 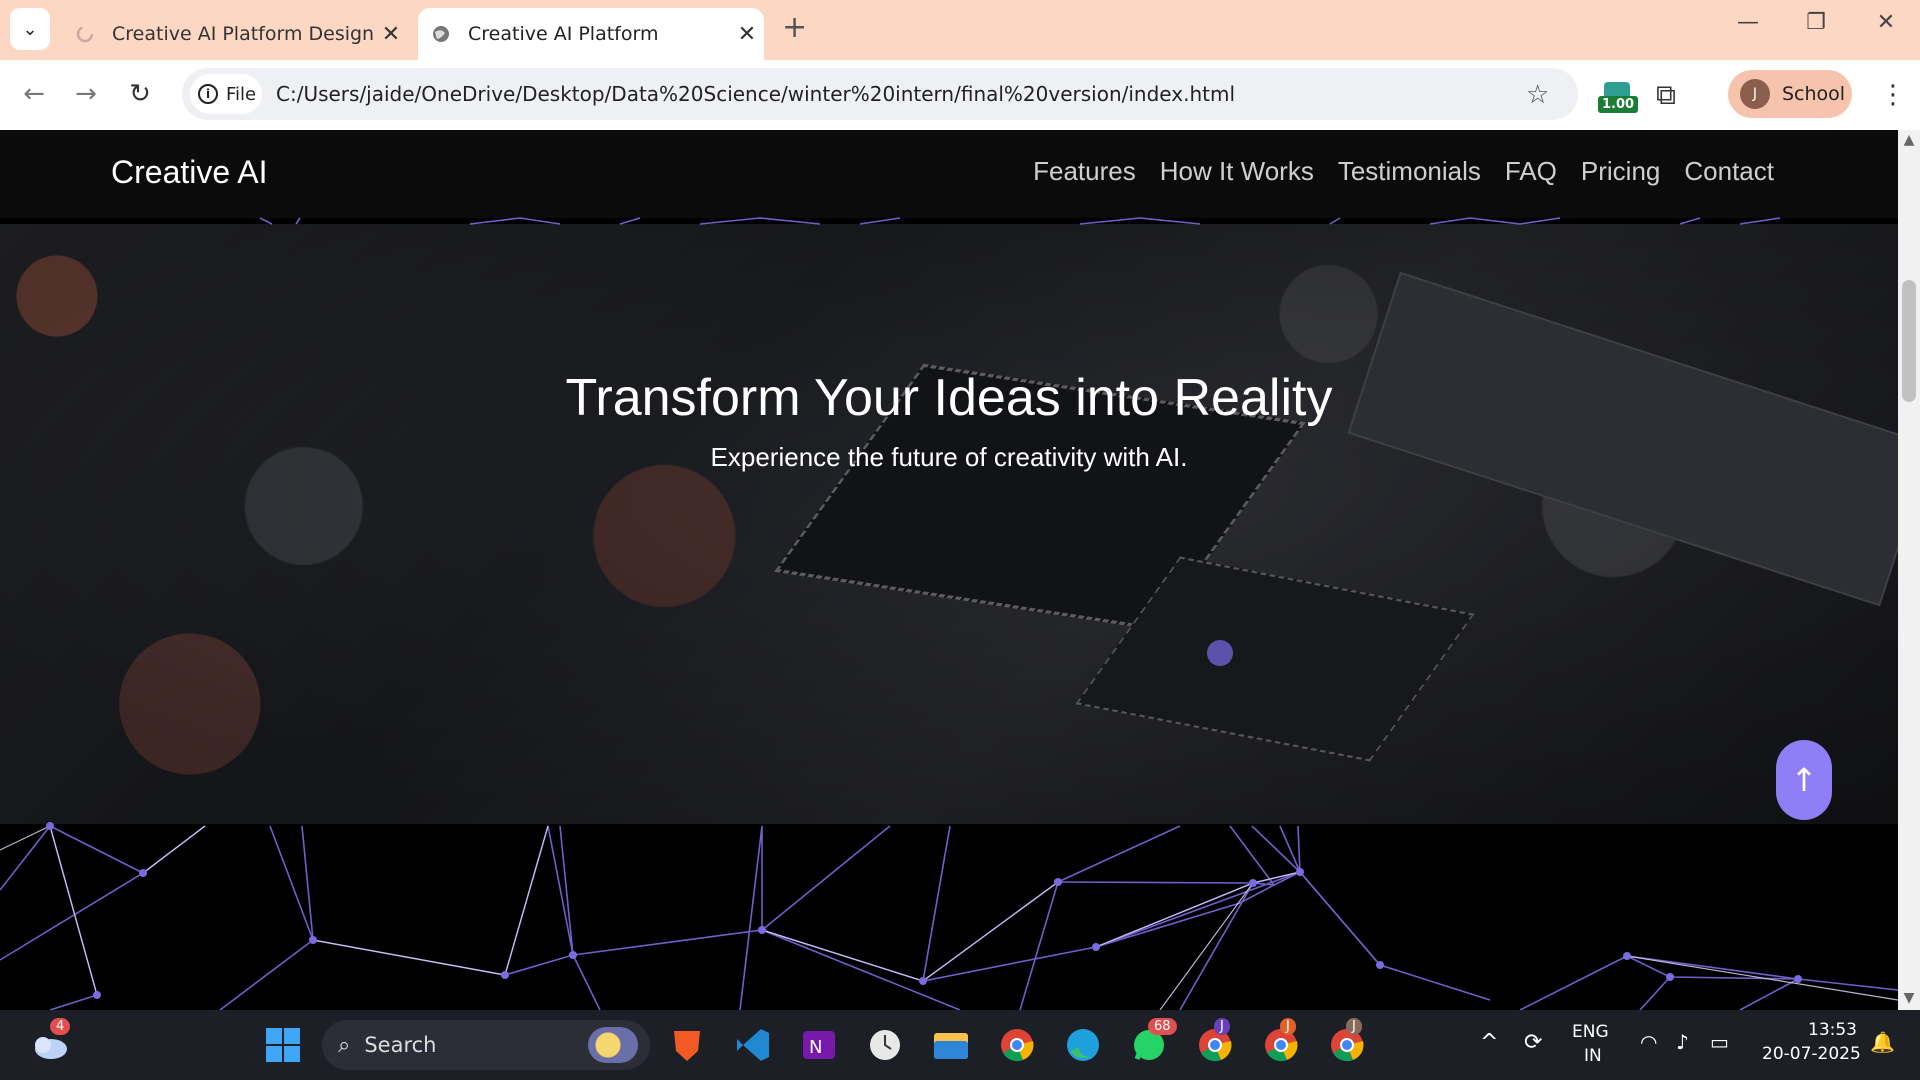 I want to click on globe-icon, so click(x=441, y=34).